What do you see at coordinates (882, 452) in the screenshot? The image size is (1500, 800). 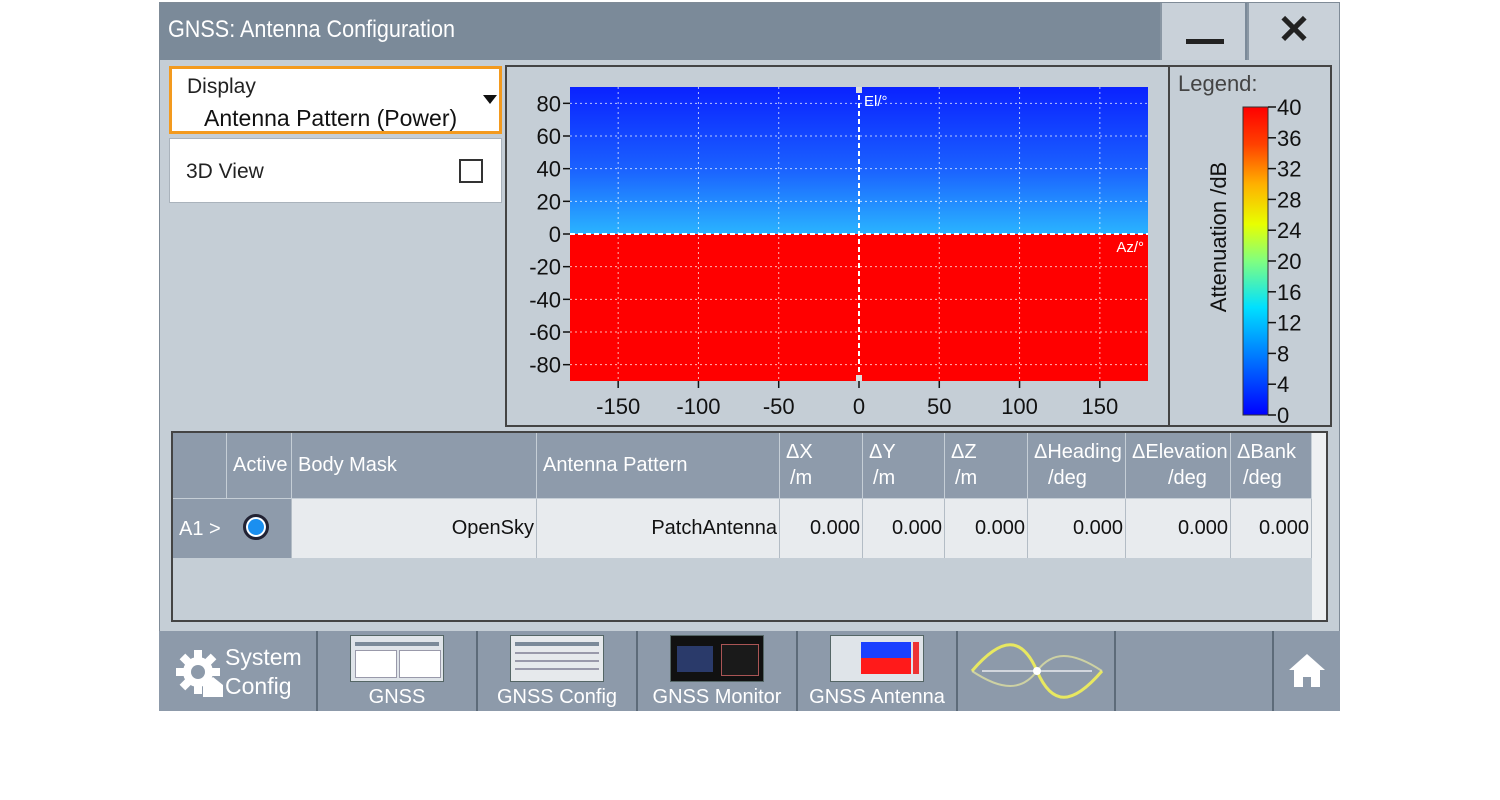 I see `header-dy-name: ΔY` at bounding box center [882, 452].